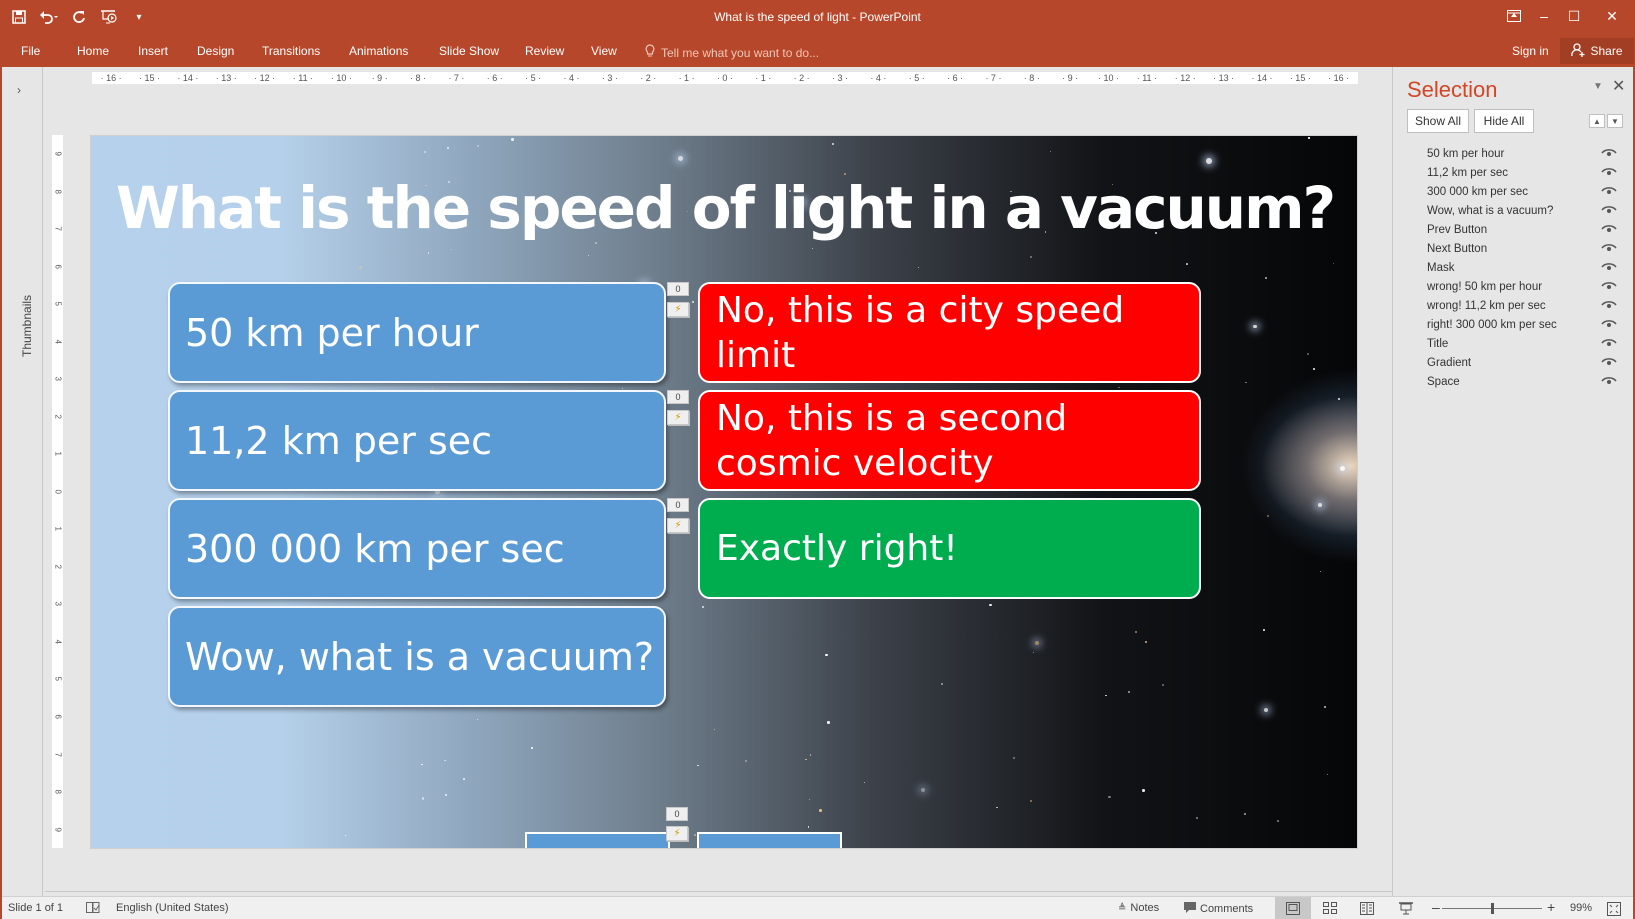  What do you see at coordinates (718, 891) in the screenshot?
I see `notes-divider` at bounding box center [718, 891].